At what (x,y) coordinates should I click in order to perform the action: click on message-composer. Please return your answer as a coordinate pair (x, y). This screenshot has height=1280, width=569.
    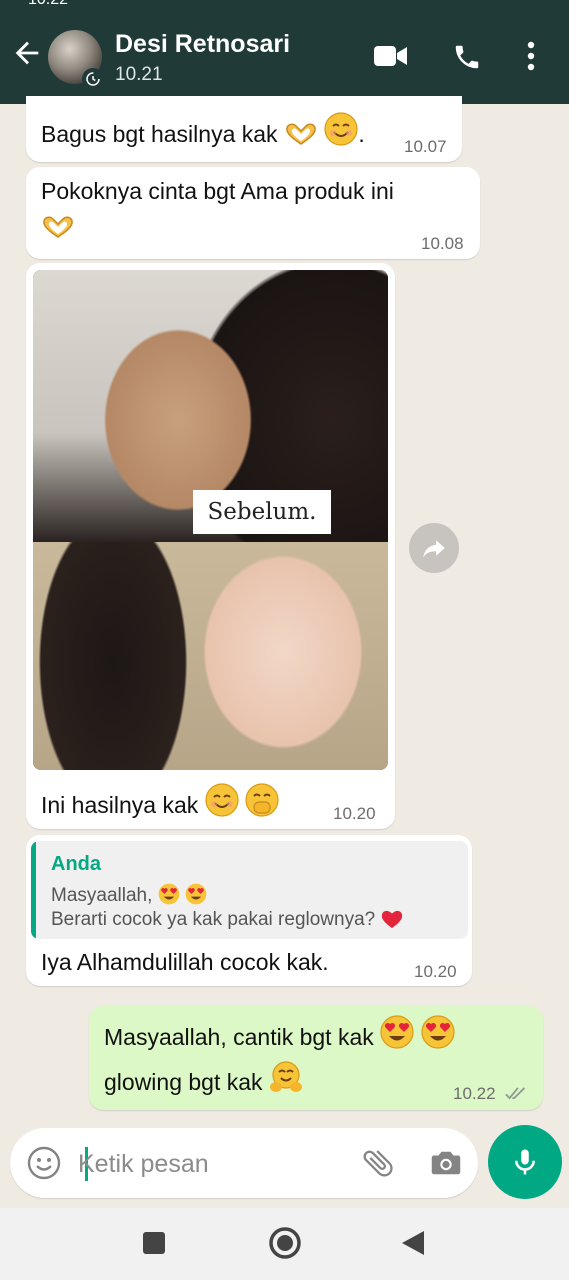
    Looking at the image, I should click on (244, 1164).